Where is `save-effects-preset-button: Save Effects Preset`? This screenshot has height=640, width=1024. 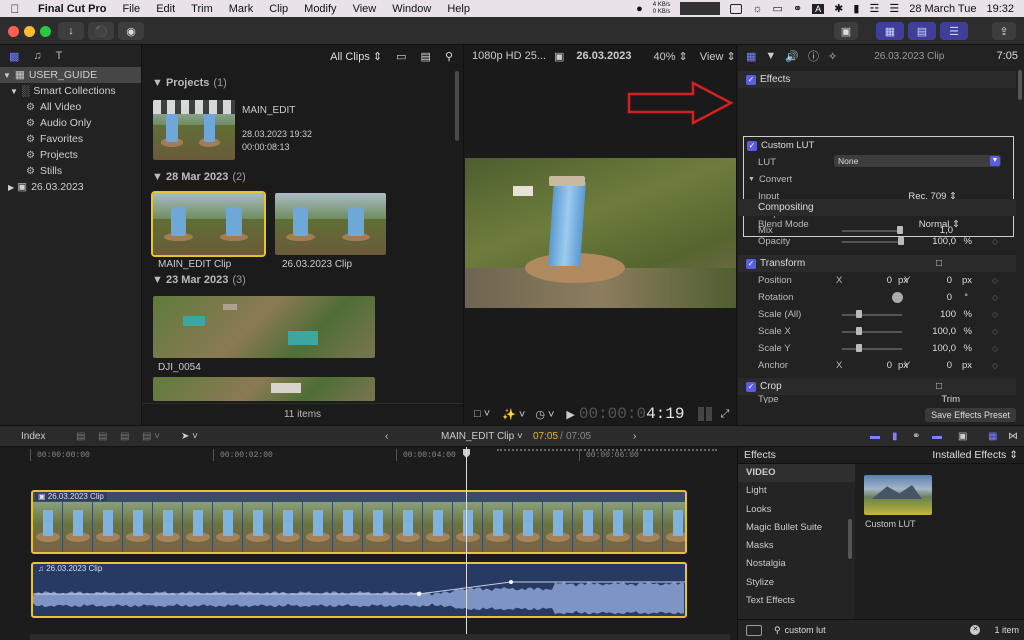 save-effects-preset-button: Save Effects Preset is located at coordinates (970, 415).